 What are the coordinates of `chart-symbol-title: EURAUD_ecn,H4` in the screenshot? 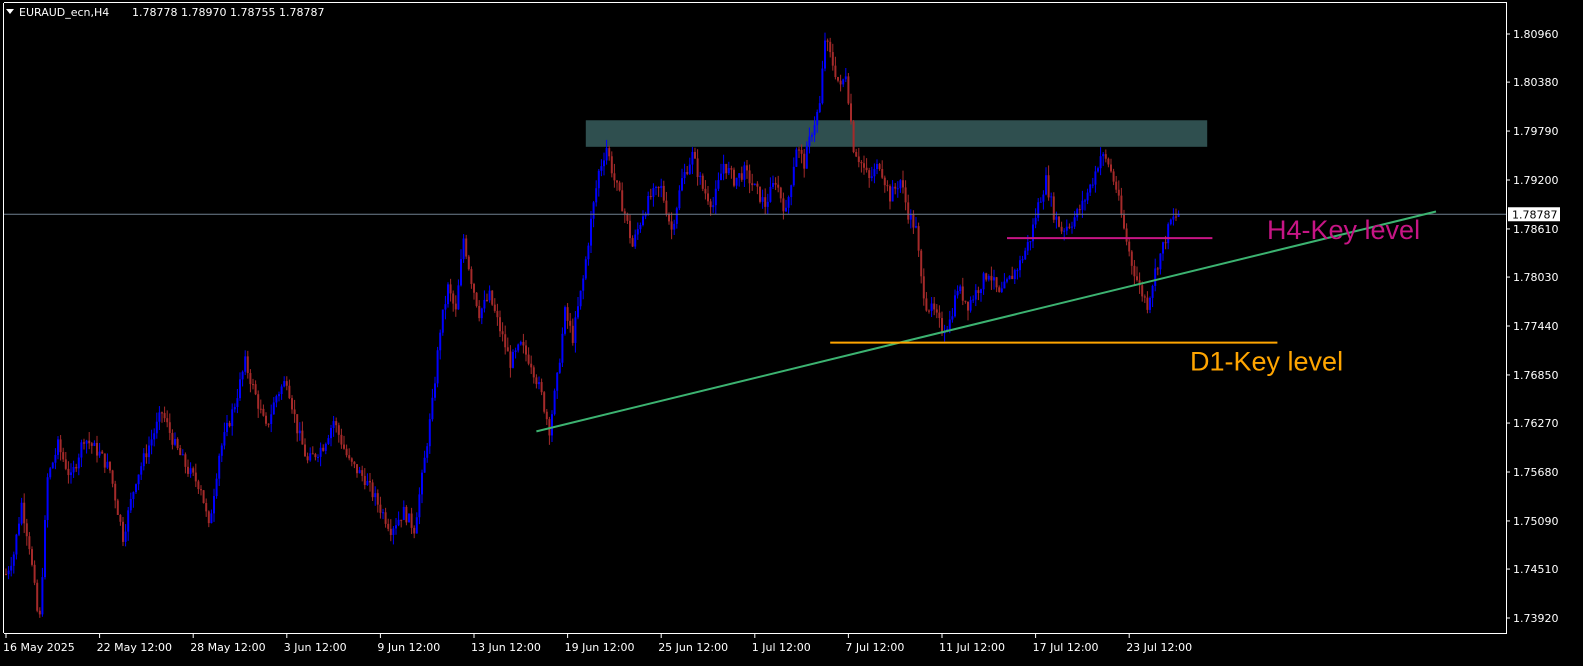 It's located at (64, 12).